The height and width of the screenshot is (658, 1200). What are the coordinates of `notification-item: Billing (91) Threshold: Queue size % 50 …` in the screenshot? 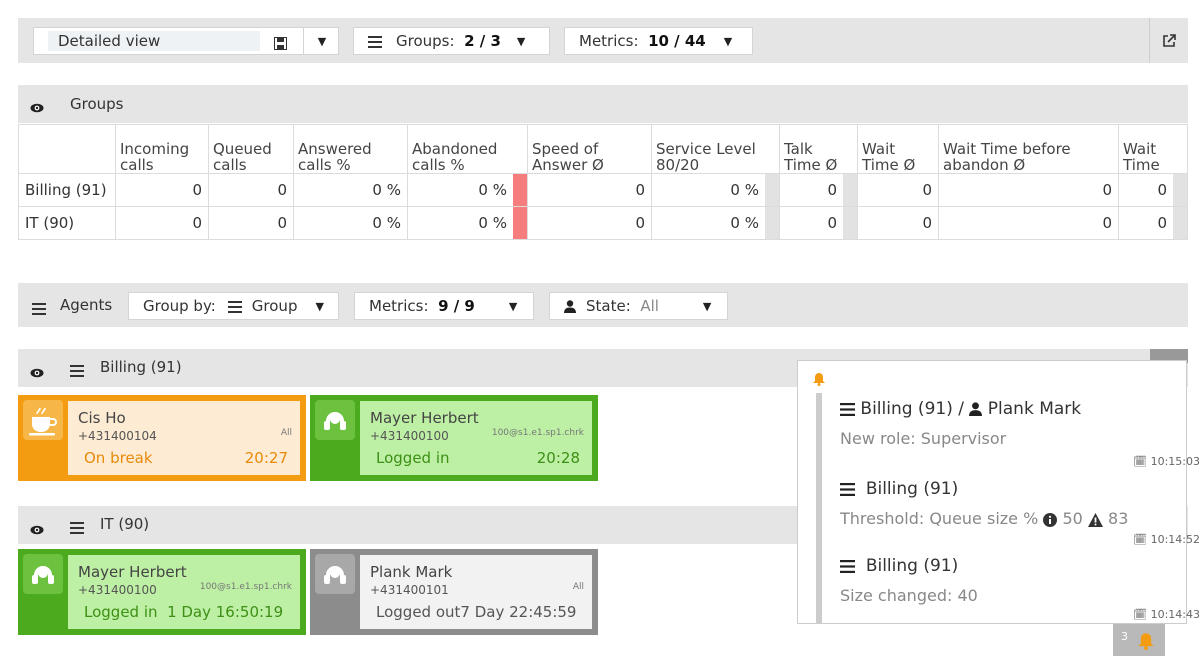 It's located at (1020, 512).